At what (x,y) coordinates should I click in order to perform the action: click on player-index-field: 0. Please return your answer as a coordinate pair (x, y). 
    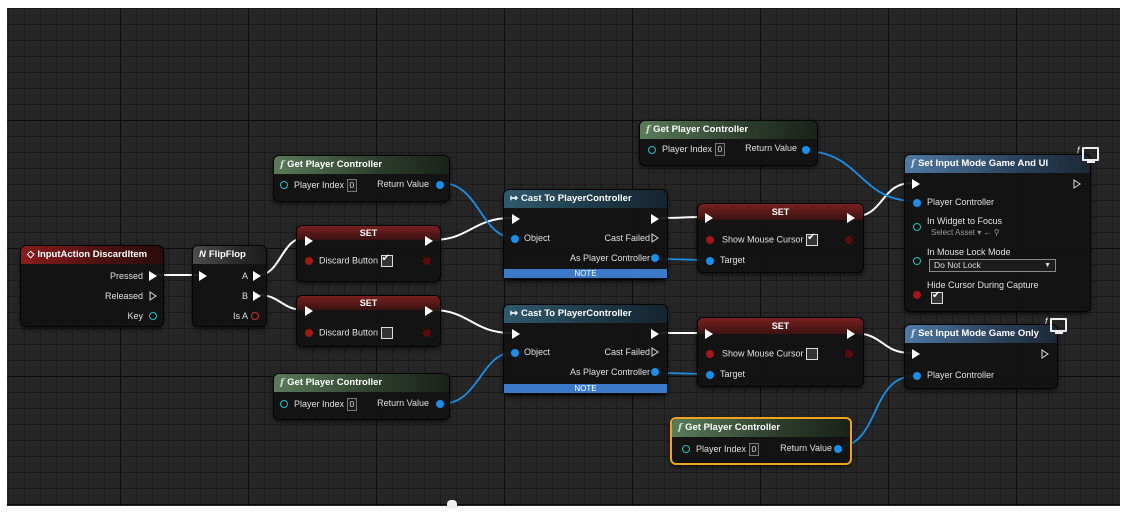
    Looking at the image, I should click on (352, 185).